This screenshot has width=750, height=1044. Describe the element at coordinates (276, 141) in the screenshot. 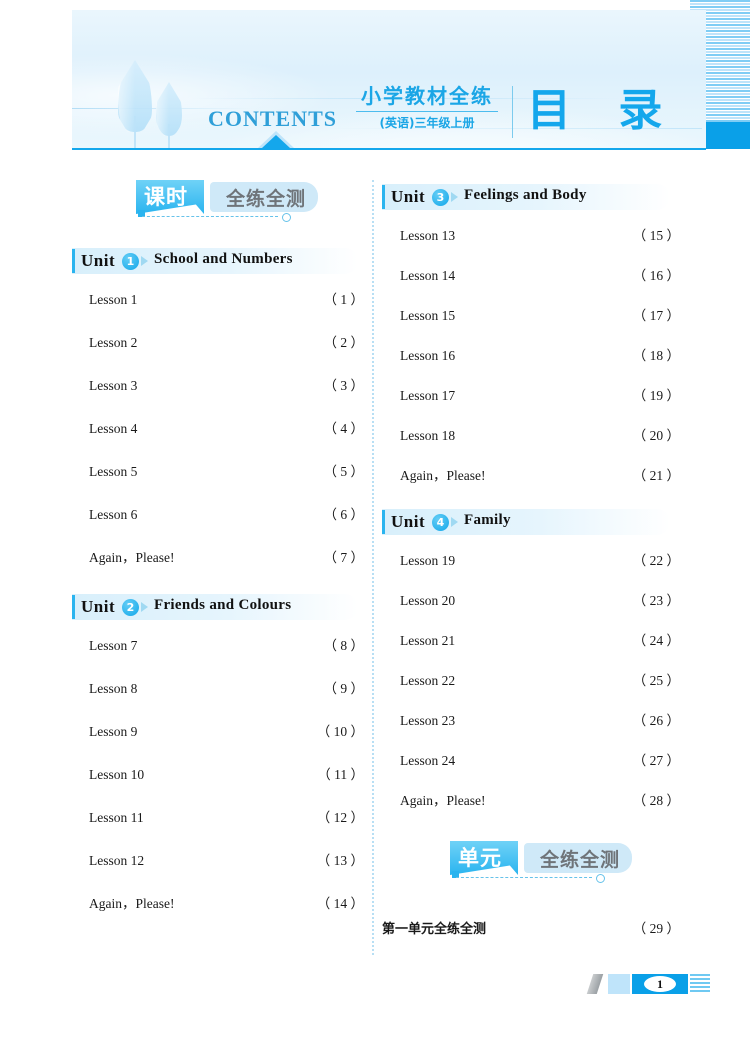

I see `header-triangle-marker` at that location.